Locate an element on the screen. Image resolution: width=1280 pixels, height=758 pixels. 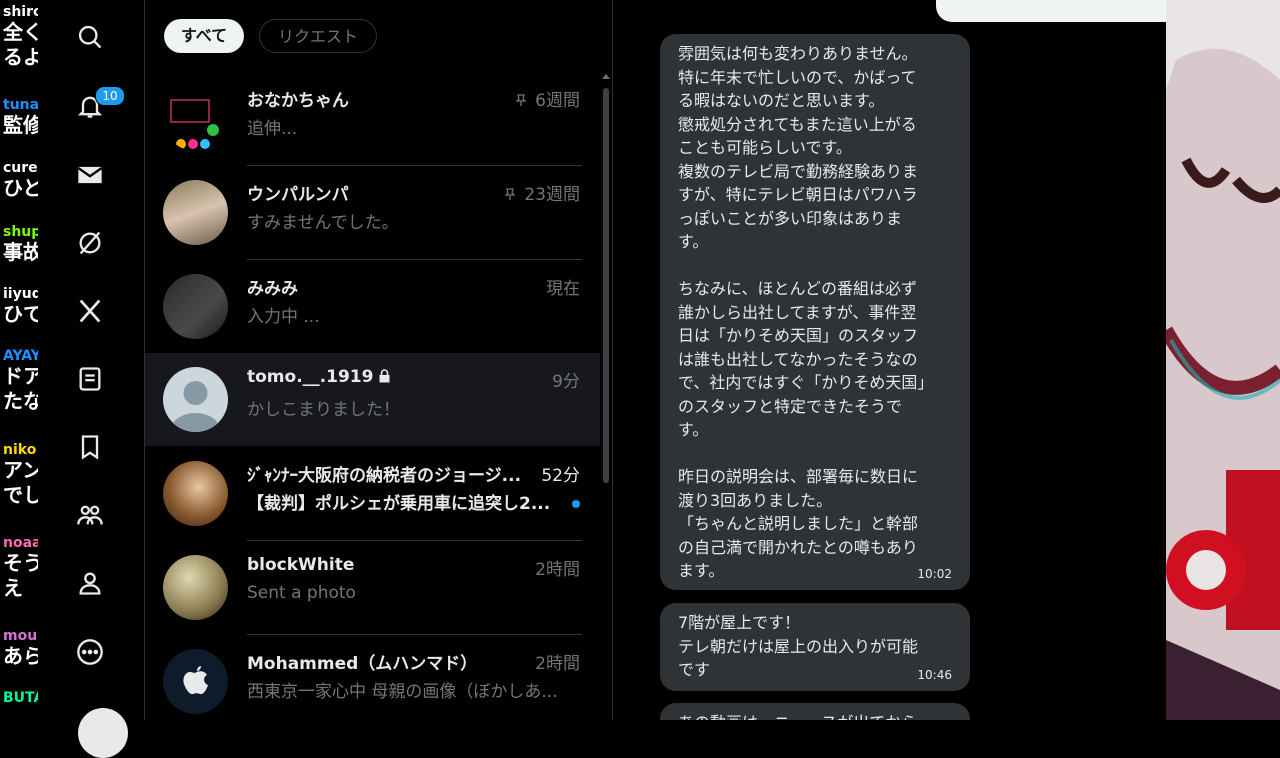
filter-requests: リクエスト is located at coordinates (318, 36).